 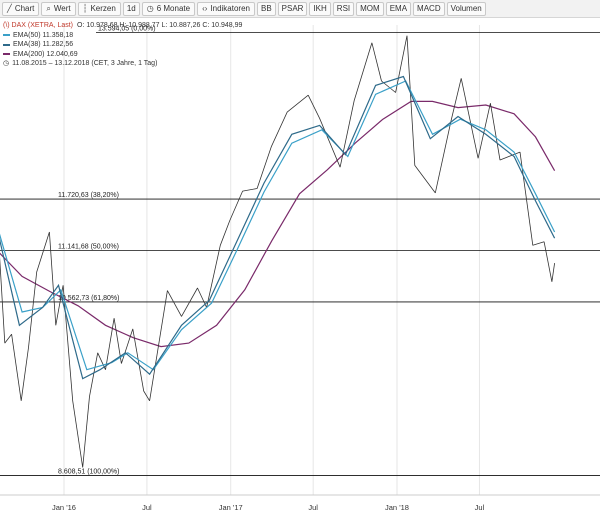 I want to click on ema38-swatch, so click(x=6, y=44).